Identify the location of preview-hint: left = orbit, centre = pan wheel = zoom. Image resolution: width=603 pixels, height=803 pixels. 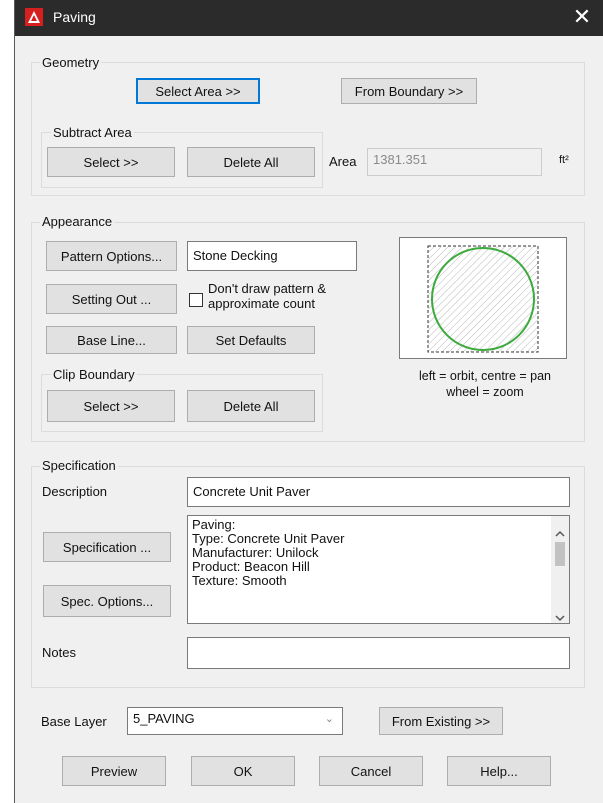
(485, 384).